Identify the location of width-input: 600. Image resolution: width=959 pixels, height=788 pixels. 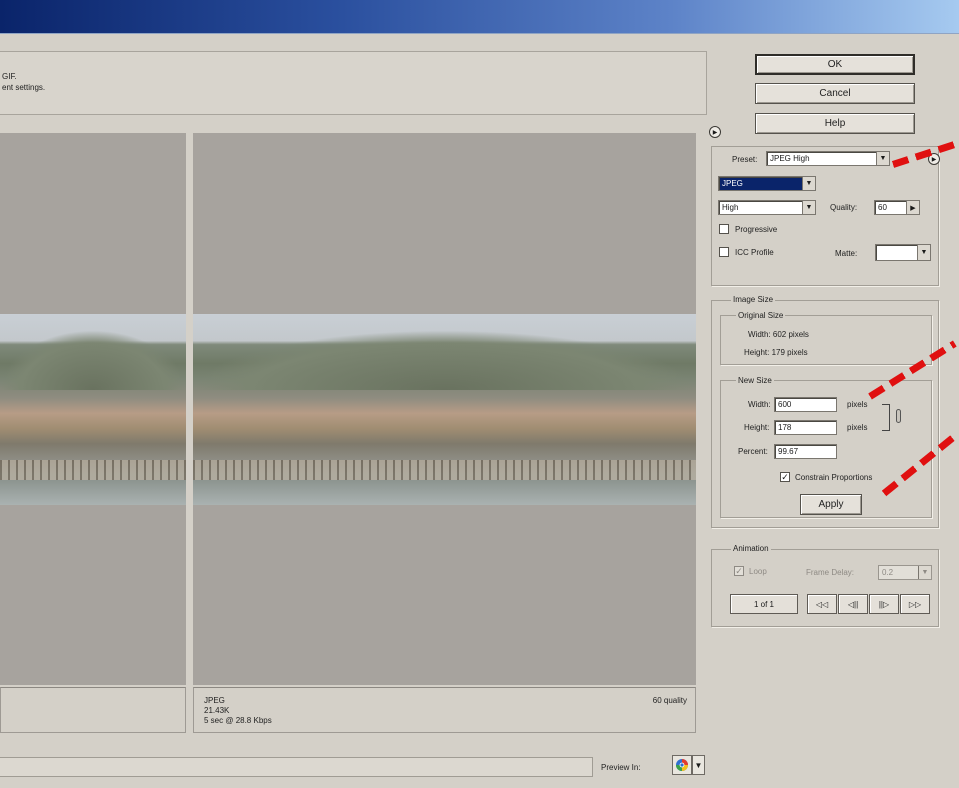
(805, 404).